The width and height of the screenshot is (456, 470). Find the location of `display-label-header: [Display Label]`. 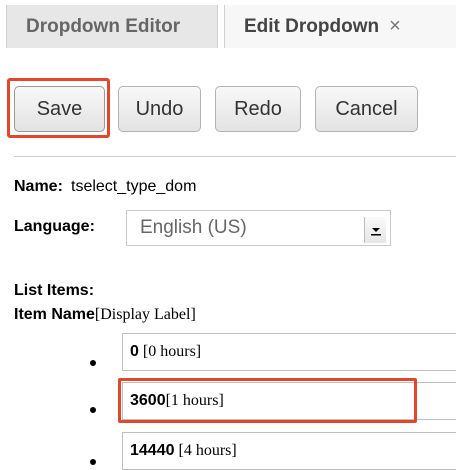

display-label-header: [Display Label] is located at coordinates (145, 314).